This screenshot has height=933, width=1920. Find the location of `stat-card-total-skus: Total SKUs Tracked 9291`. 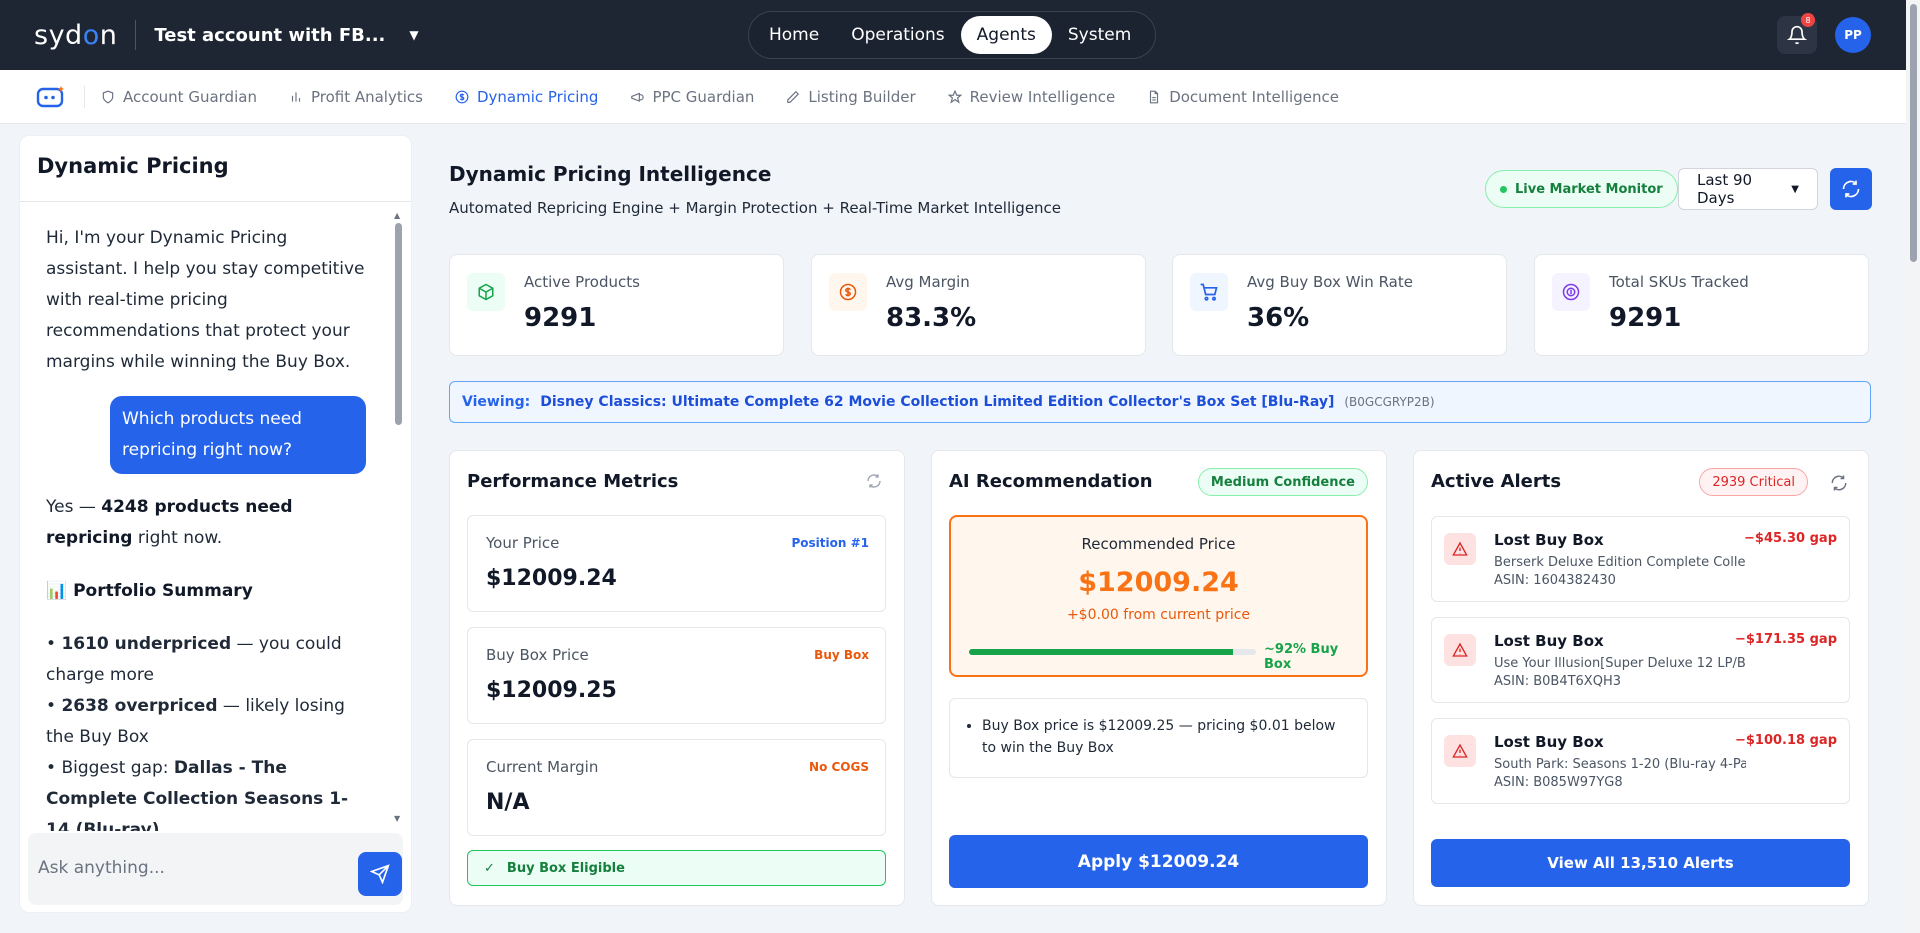

stat-card-total-skus: Total SKUs Tracked 9291 is located at coordinates (1701, 305).